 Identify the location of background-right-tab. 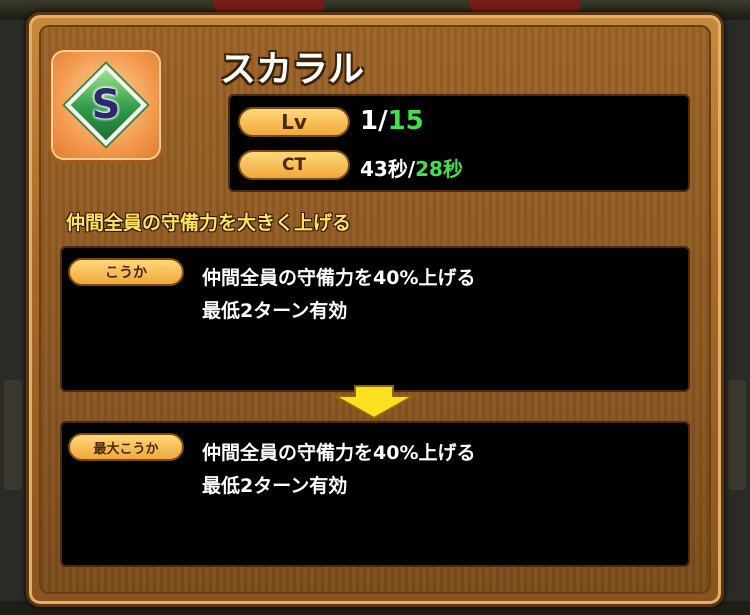
(737, 435).